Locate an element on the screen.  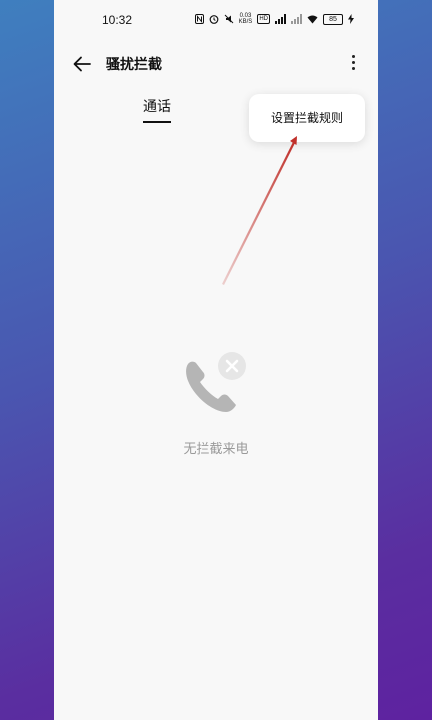
battery-icon: 85 is located at coordinates (333, 19).